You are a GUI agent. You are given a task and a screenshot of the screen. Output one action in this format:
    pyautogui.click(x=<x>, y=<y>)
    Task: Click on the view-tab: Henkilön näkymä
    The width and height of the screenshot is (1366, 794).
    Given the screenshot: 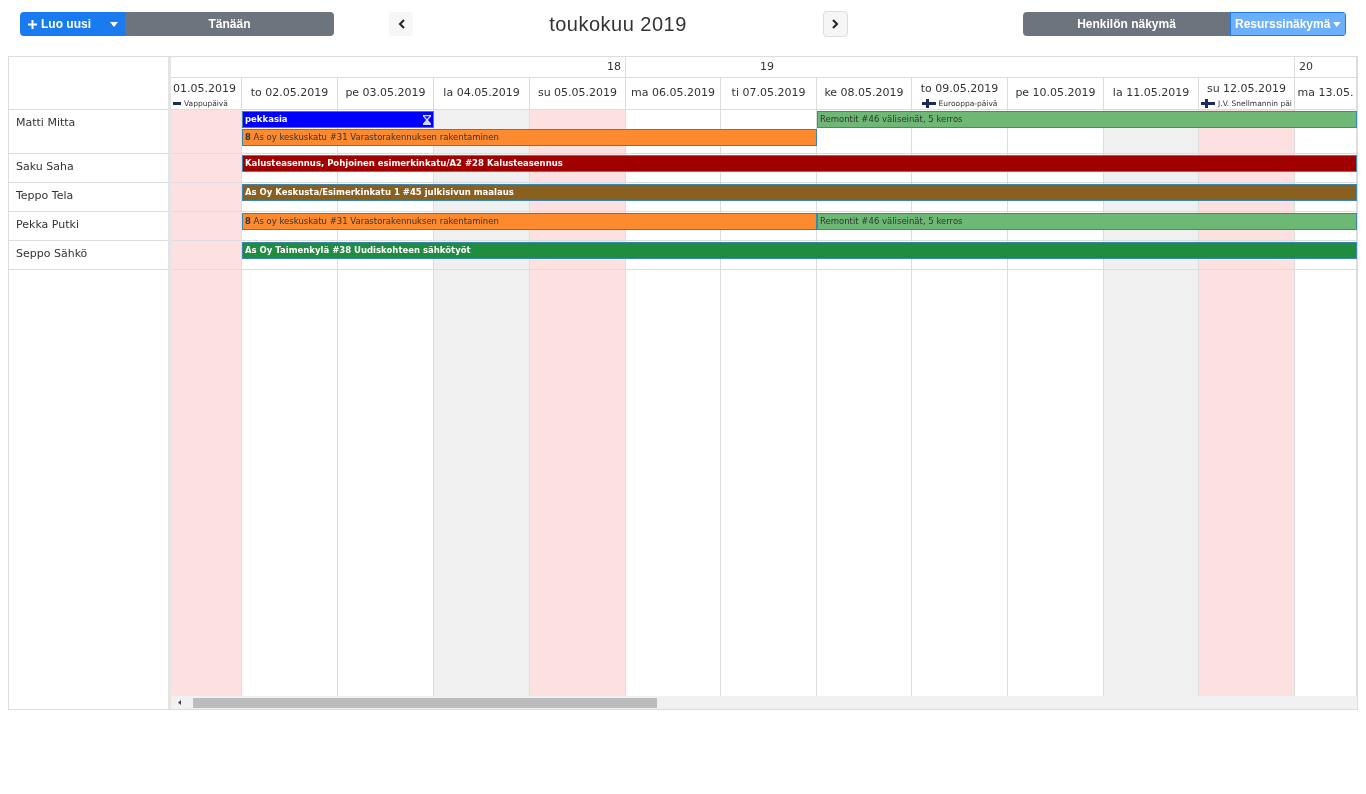 What is the action you would take?
    pyautogui.click(x=1126, y=24)
    